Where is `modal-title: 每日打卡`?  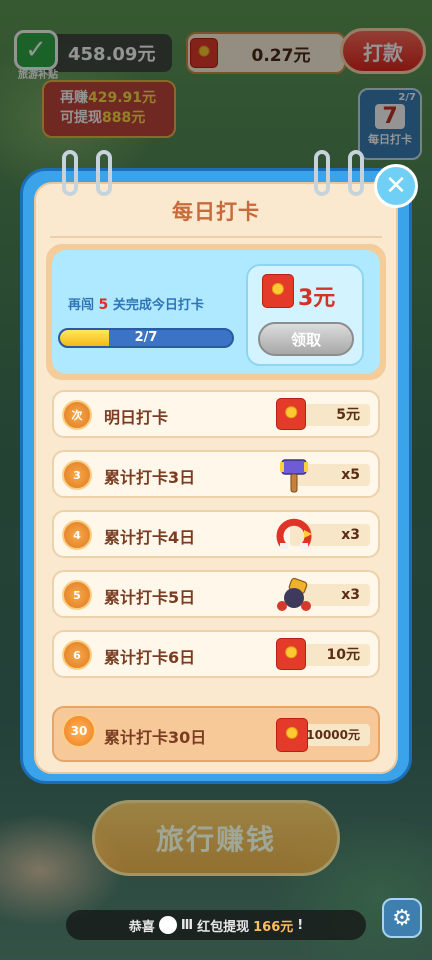
modal-title: 每日打卡 is located at coordinates (216, 212).